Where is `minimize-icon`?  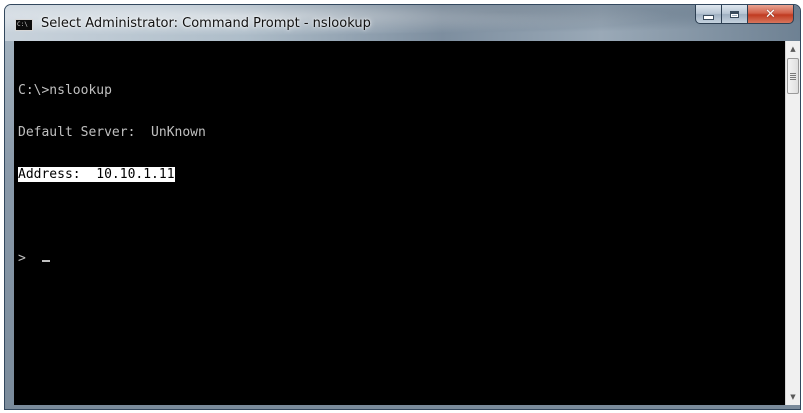
minimize-icon is located at coordinates (708, 17).